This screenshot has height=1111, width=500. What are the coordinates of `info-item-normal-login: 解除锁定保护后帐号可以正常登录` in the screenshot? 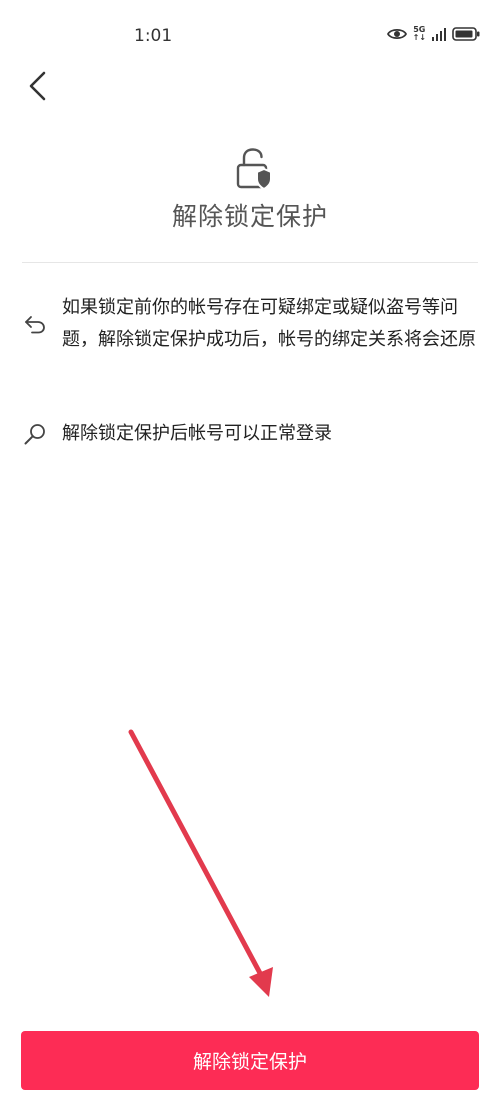 It's located at (252, 434).